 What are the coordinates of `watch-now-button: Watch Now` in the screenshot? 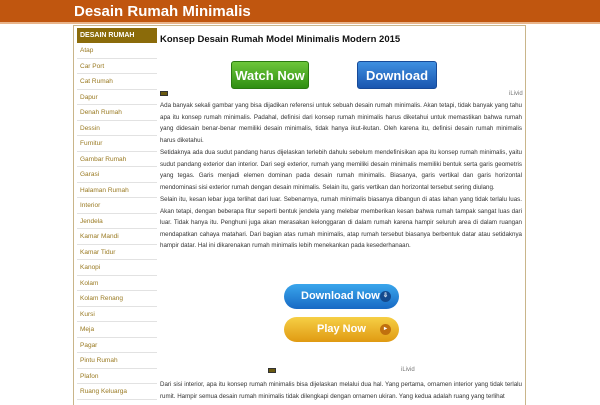 It's located at (270, 75).